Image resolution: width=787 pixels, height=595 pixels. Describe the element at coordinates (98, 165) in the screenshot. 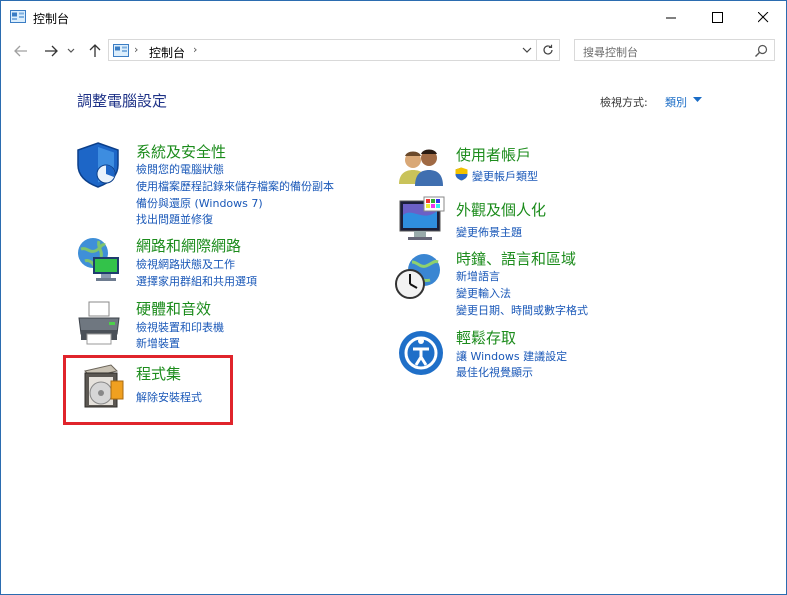

I see `shield-icon` at that location.